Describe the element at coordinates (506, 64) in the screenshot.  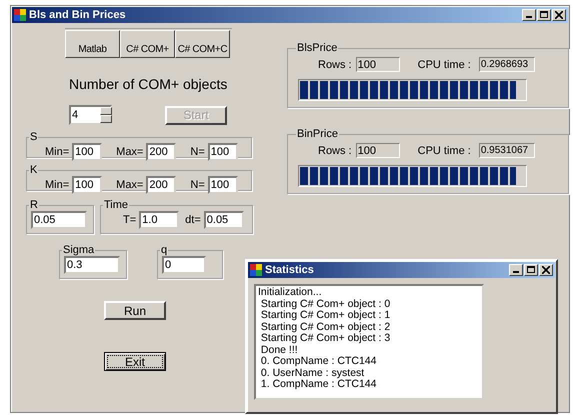
I see `input-field: 0.2968693` at that location.